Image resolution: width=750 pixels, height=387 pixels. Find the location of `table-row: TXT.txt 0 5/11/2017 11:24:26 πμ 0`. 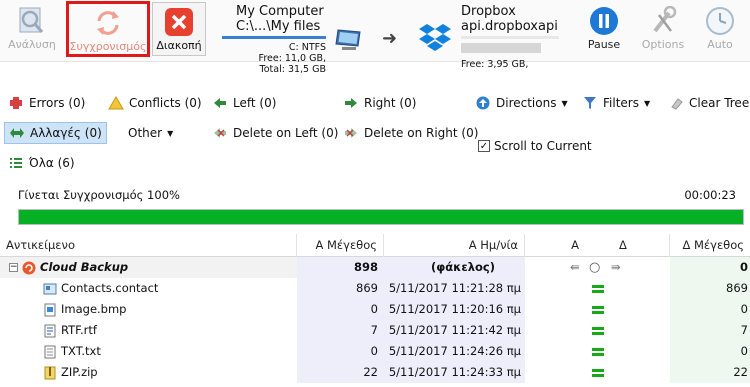

table-row: TXT.txt 0 5/11/2017 11:24:26 πμ 0 is located at coordinates (375, 351).